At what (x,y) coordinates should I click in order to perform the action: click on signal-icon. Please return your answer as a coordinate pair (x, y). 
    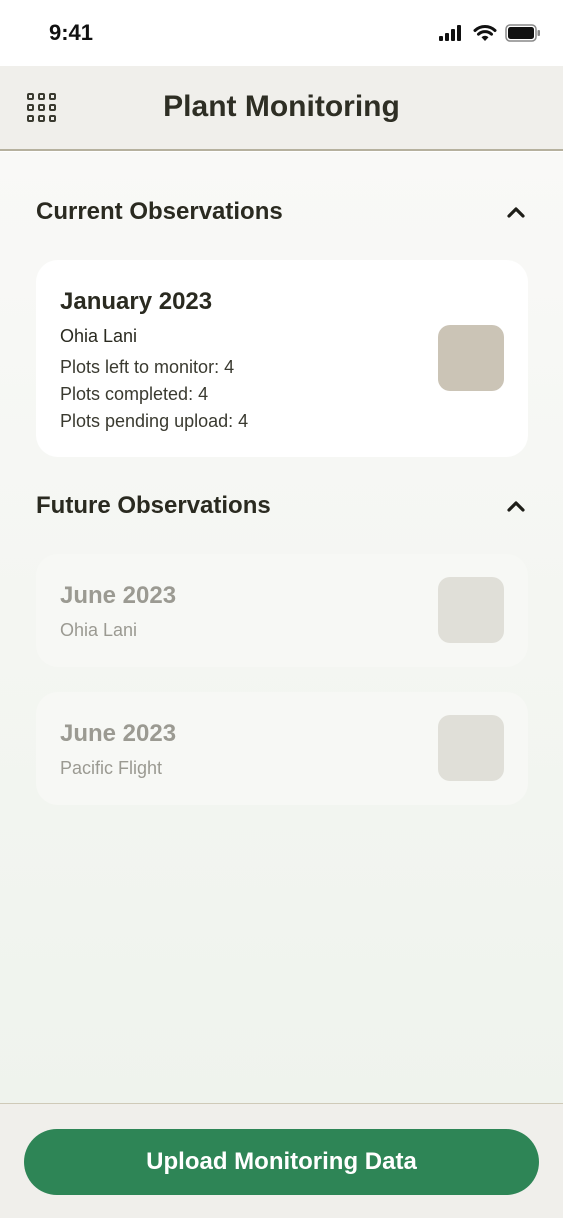
    Looking at the image, I should click on (450, 33).